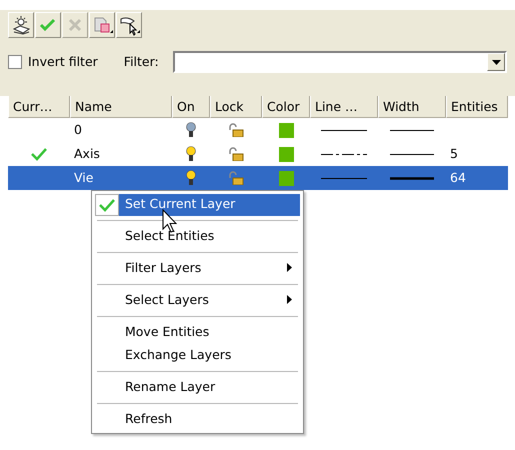 Image resolution: width=515 pixels, height=450 pixels. I want to click on layer-icon, so click(102, 25).